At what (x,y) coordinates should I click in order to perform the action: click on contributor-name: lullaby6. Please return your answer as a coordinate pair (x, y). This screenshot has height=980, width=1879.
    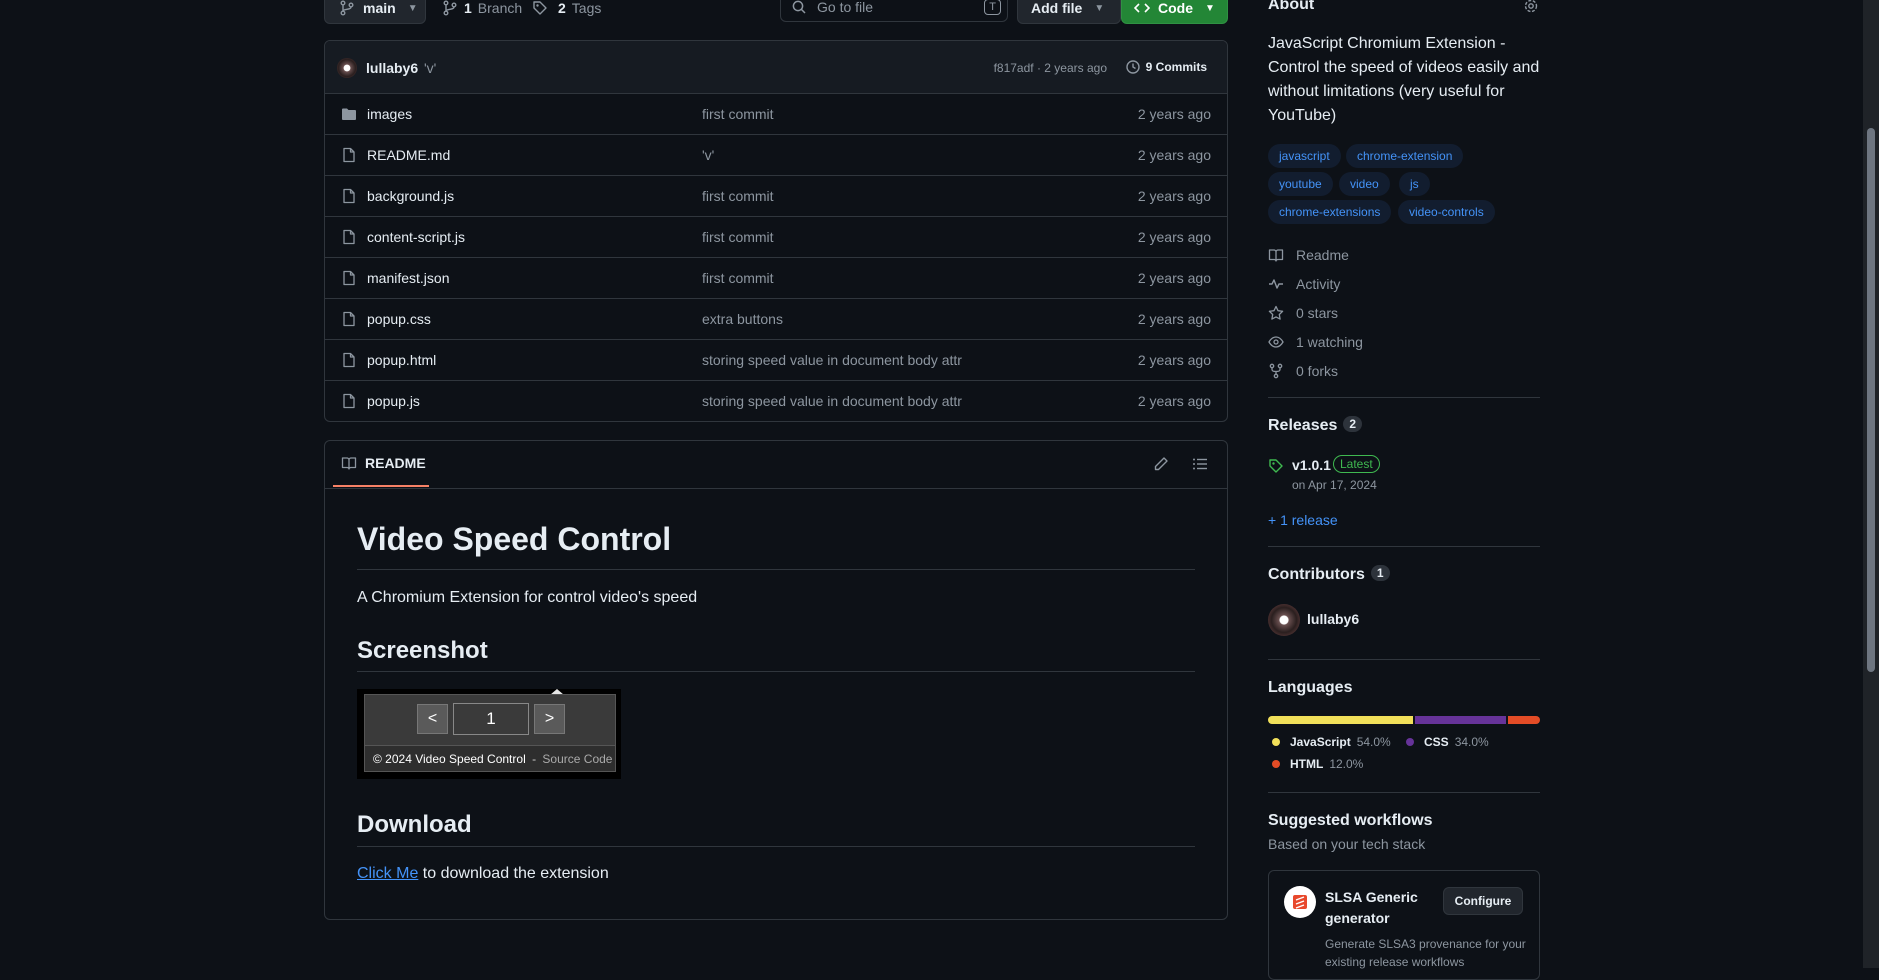
    Looking at the image, I should click on (1333, 619).